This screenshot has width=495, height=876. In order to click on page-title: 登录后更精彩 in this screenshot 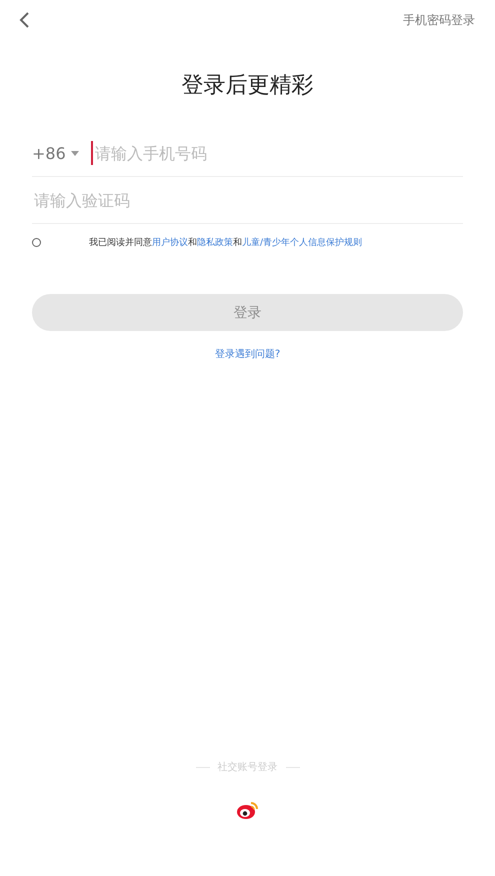, I will do `click(247, 86)`.